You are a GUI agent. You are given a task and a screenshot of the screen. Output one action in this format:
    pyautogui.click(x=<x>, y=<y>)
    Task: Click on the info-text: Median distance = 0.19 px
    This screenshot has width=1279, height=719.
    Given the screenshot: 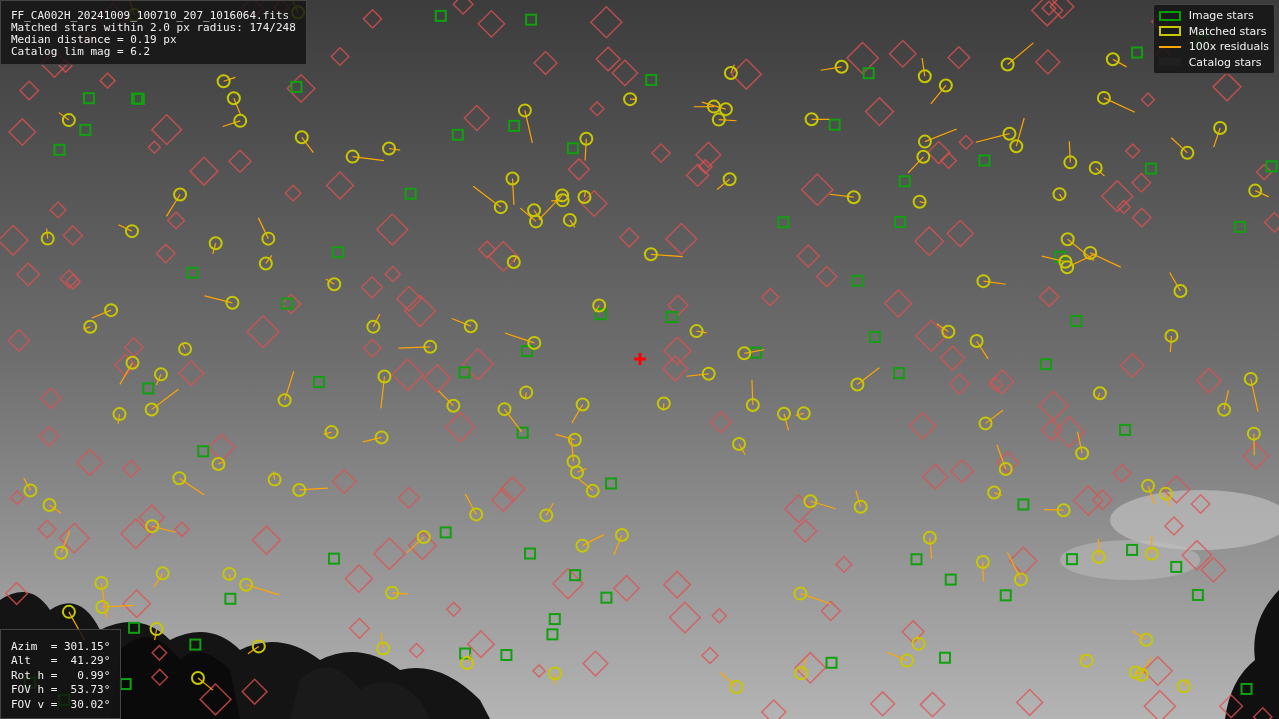 What is the action you would take?
    pyautogui.click(x=94, y=40)
    